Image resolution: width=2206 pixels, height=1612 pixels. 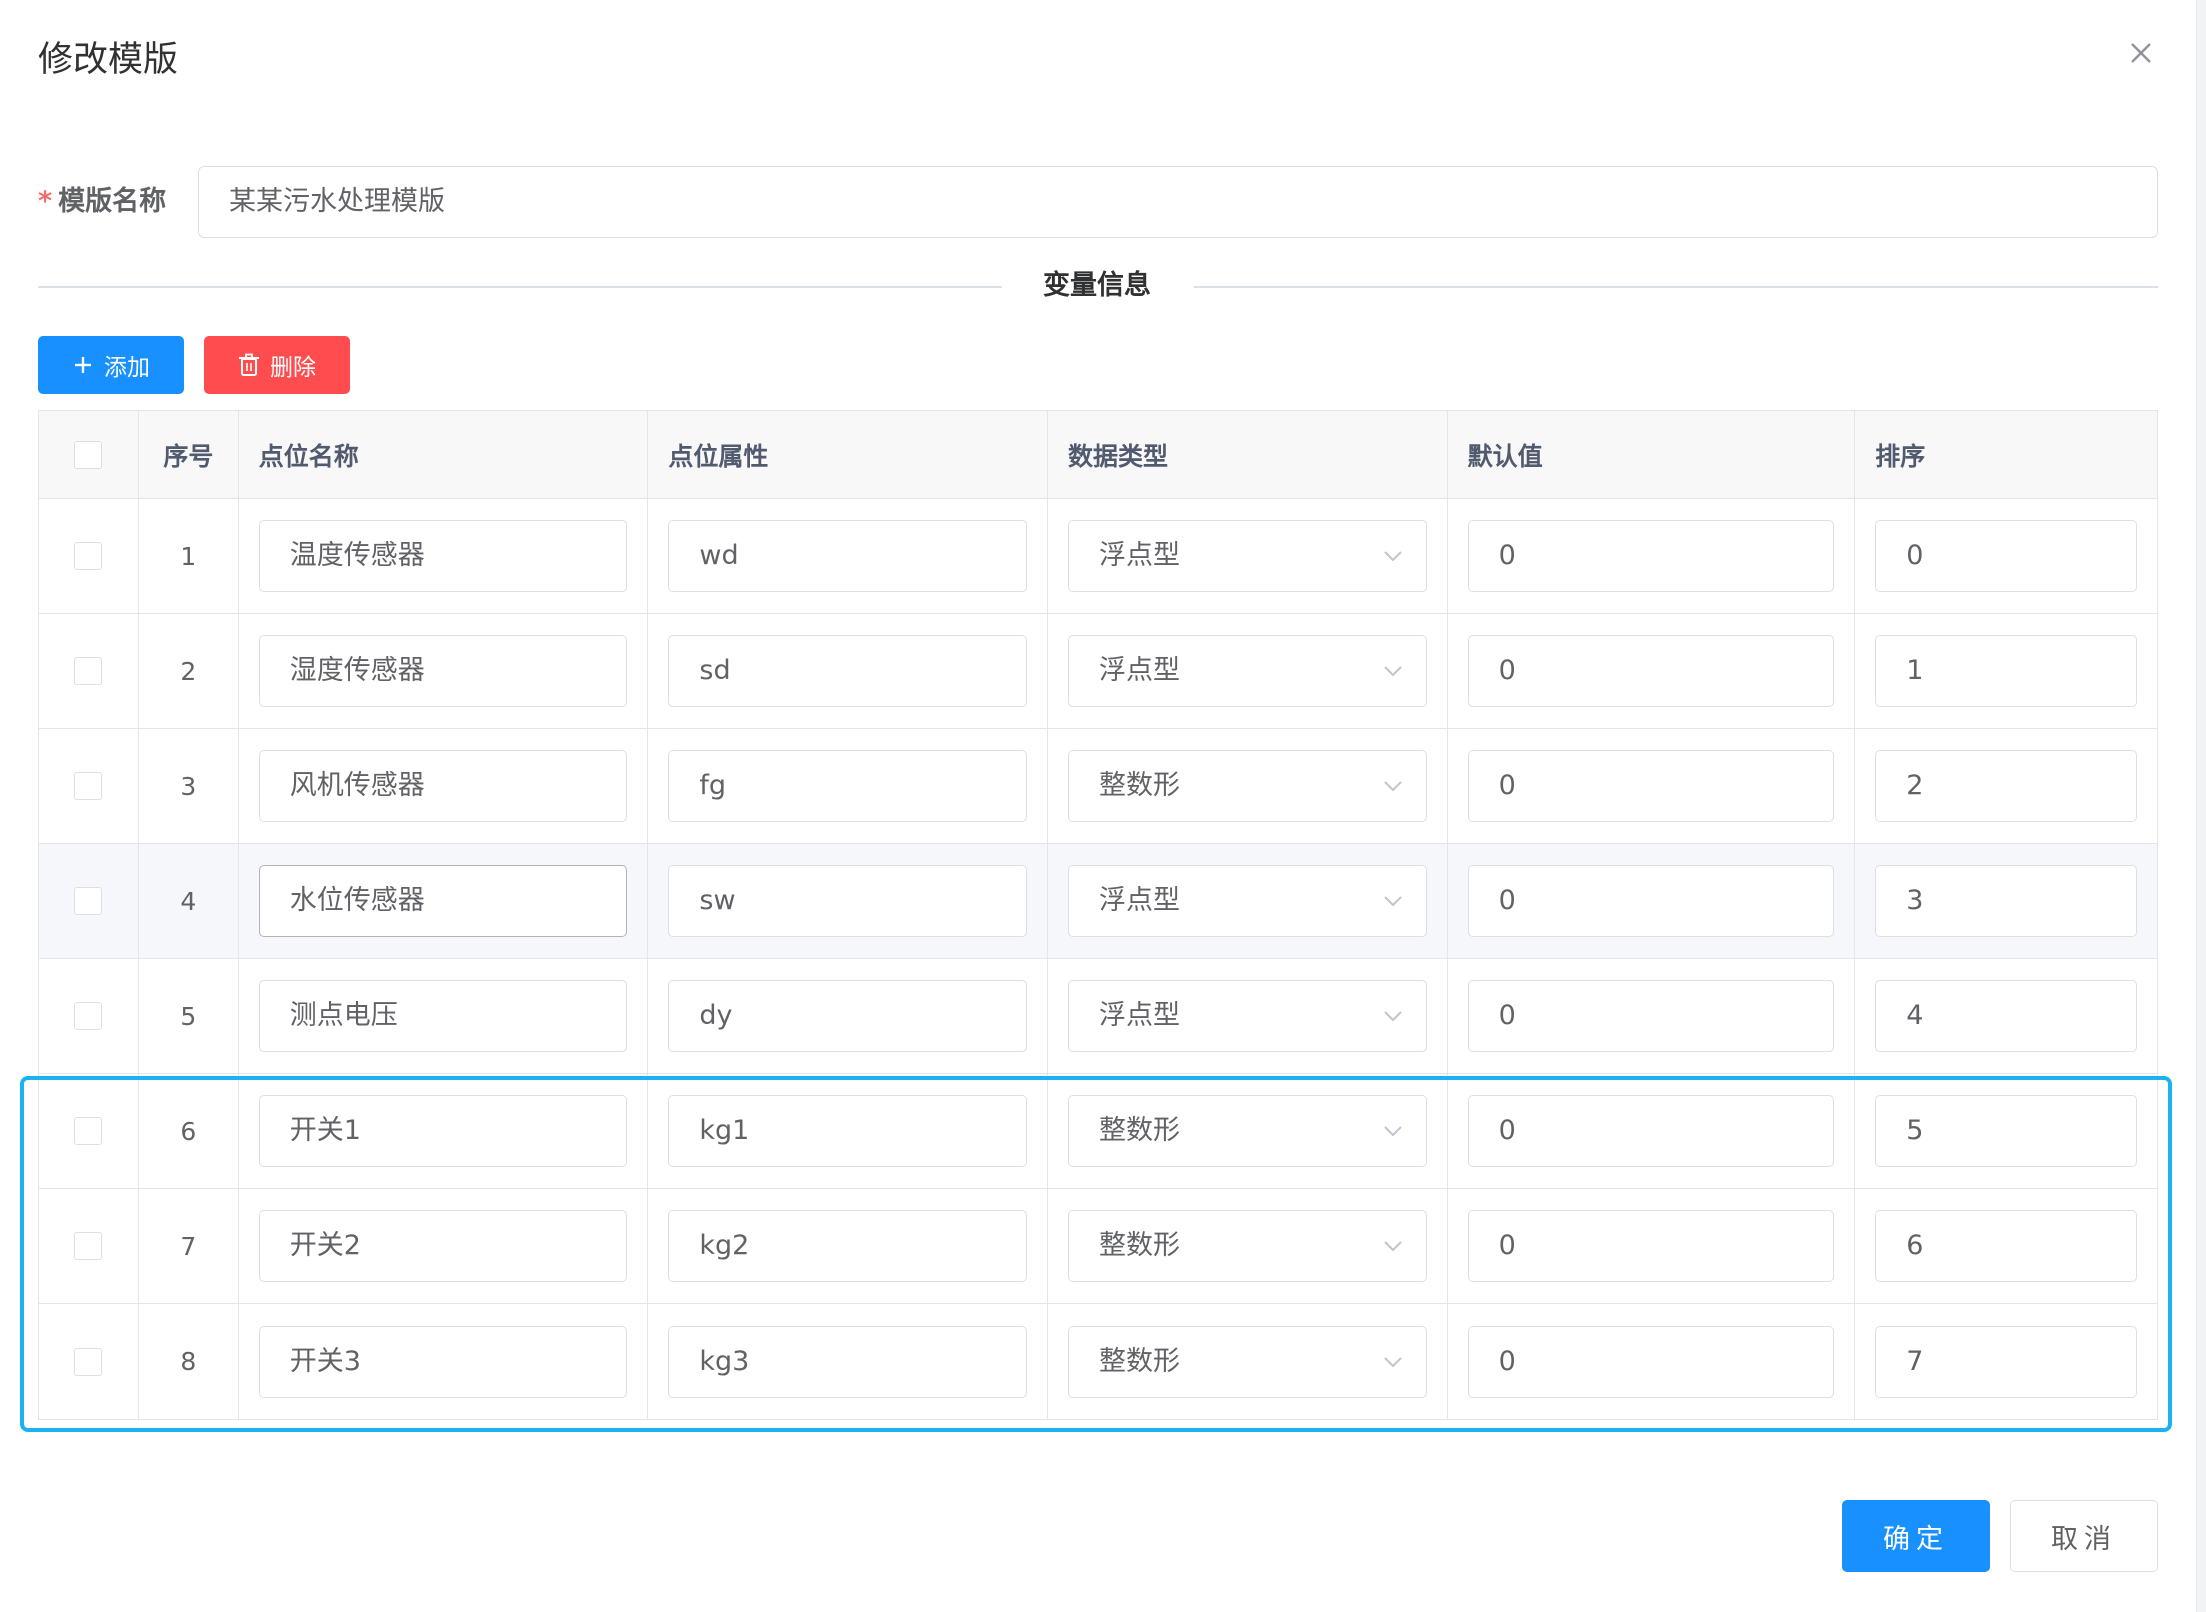 What do you see at coordinates (443, 1131) in the screenshot?
I see `point-name-input: 开关1` at bounding box center [443, 1131].